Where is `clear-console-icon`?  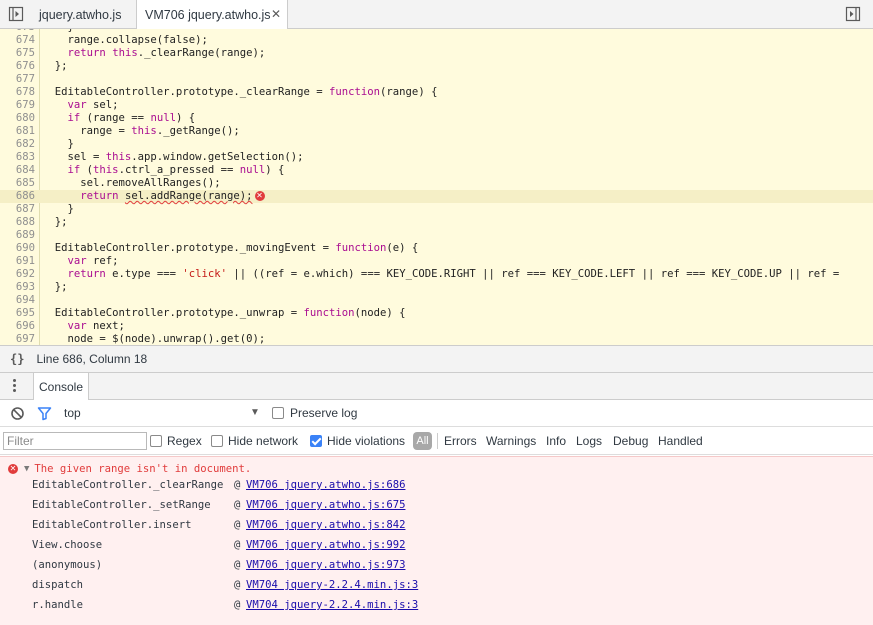 clear-console-icon is located at coordinates (17, 413).